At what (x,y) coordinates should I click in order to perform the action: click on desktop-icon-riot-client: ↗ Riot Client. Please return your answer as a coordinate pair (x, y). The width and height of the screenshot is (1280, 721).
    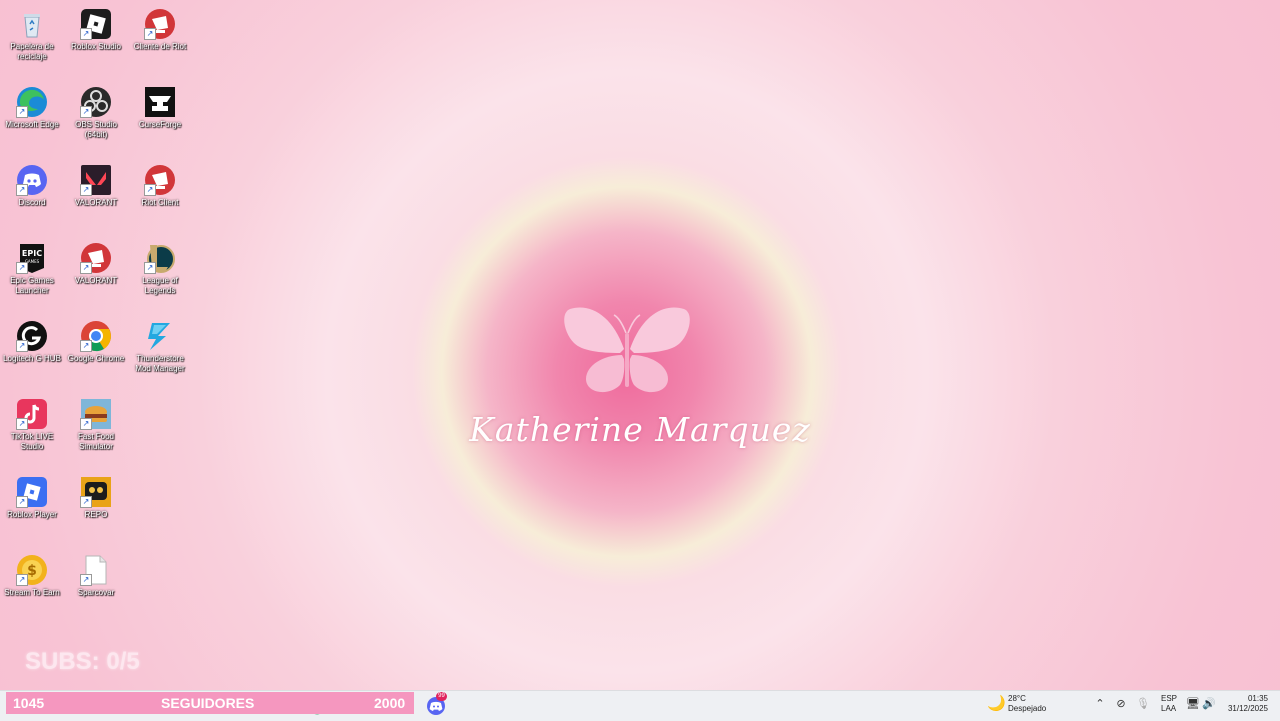
    Looking at the image, I should click on (160, 197).